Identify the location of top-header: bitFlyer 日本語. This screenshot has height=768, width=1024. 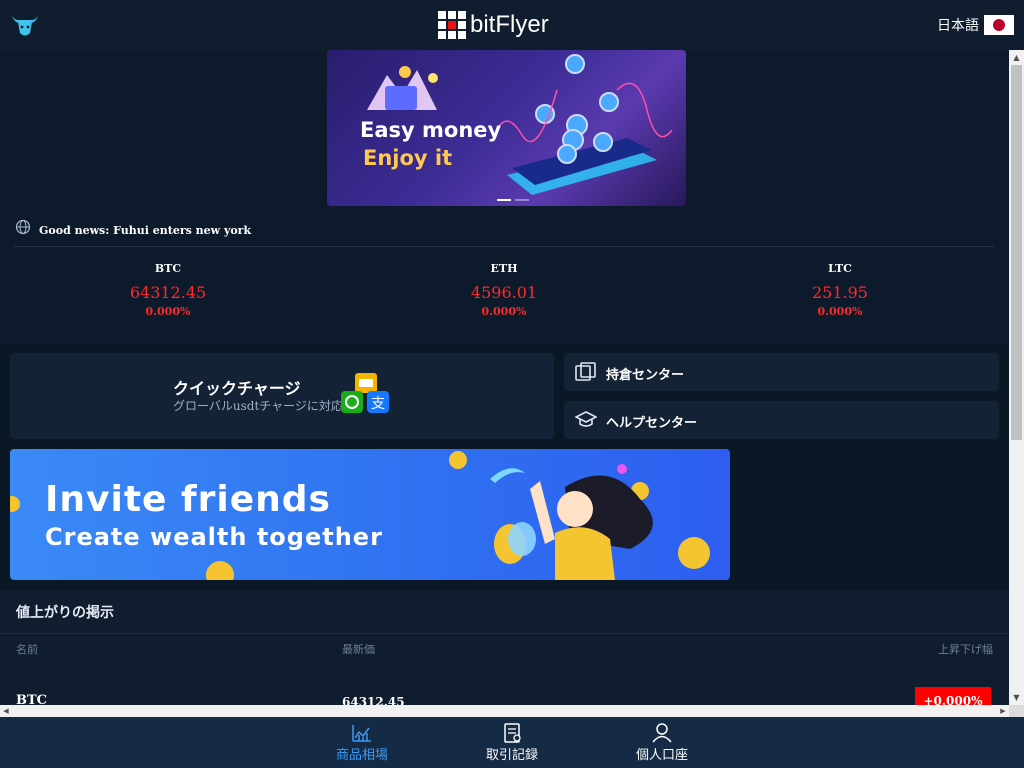
(512, 25).